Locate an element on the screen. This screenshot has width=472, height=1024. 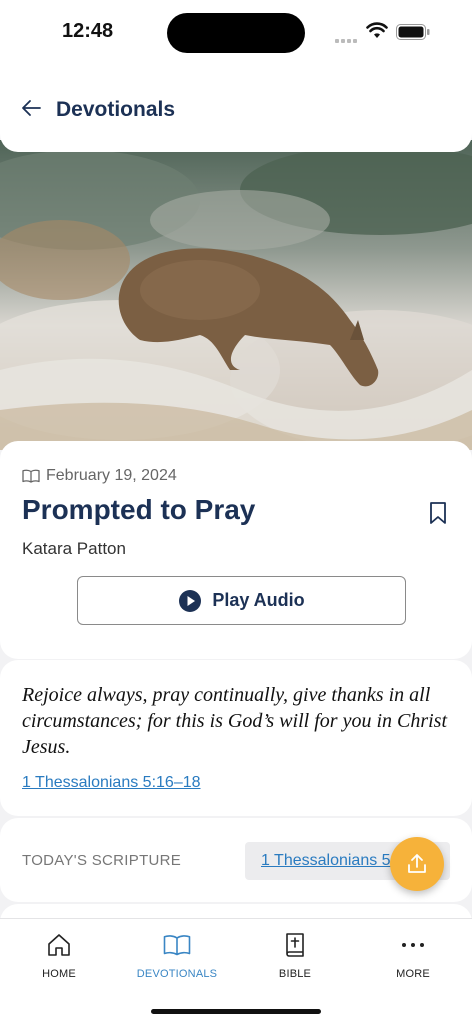
home-icon is located at coordinates (59, 945).